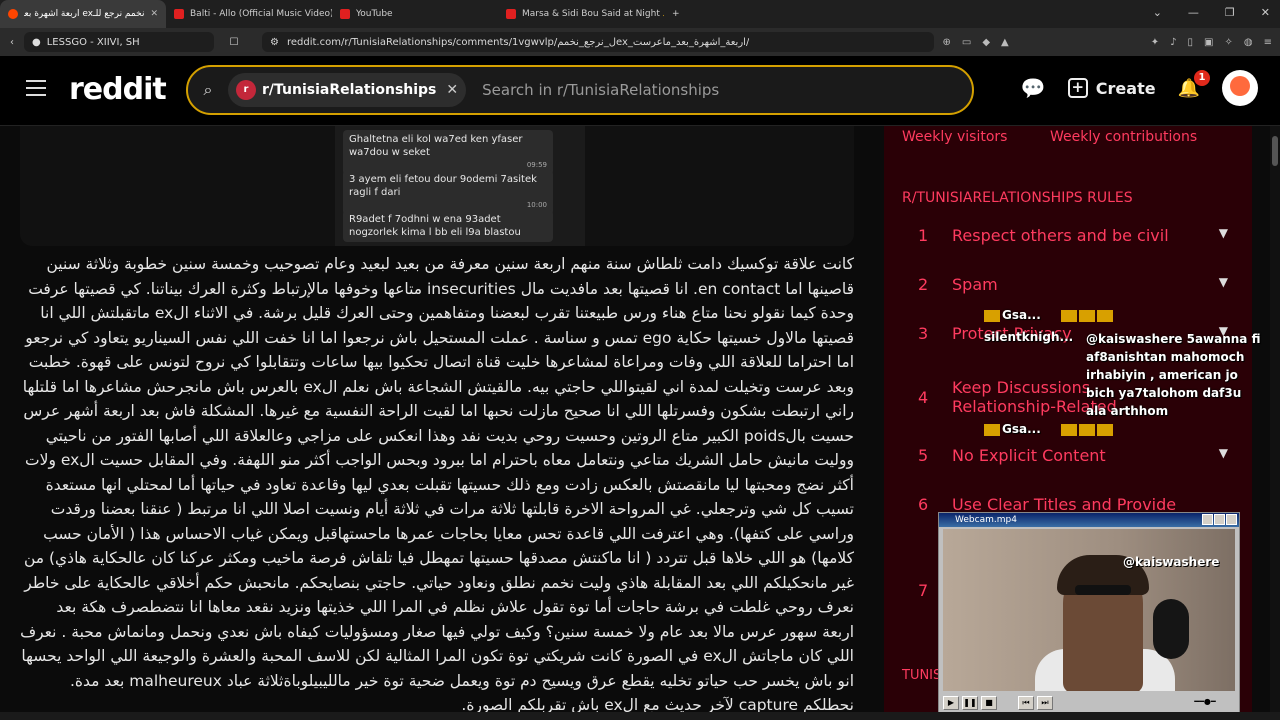  What do you see at coordinates (923, 455) in the screenshot?
I see `rule-number: 5` at bounding box center [923, 455].